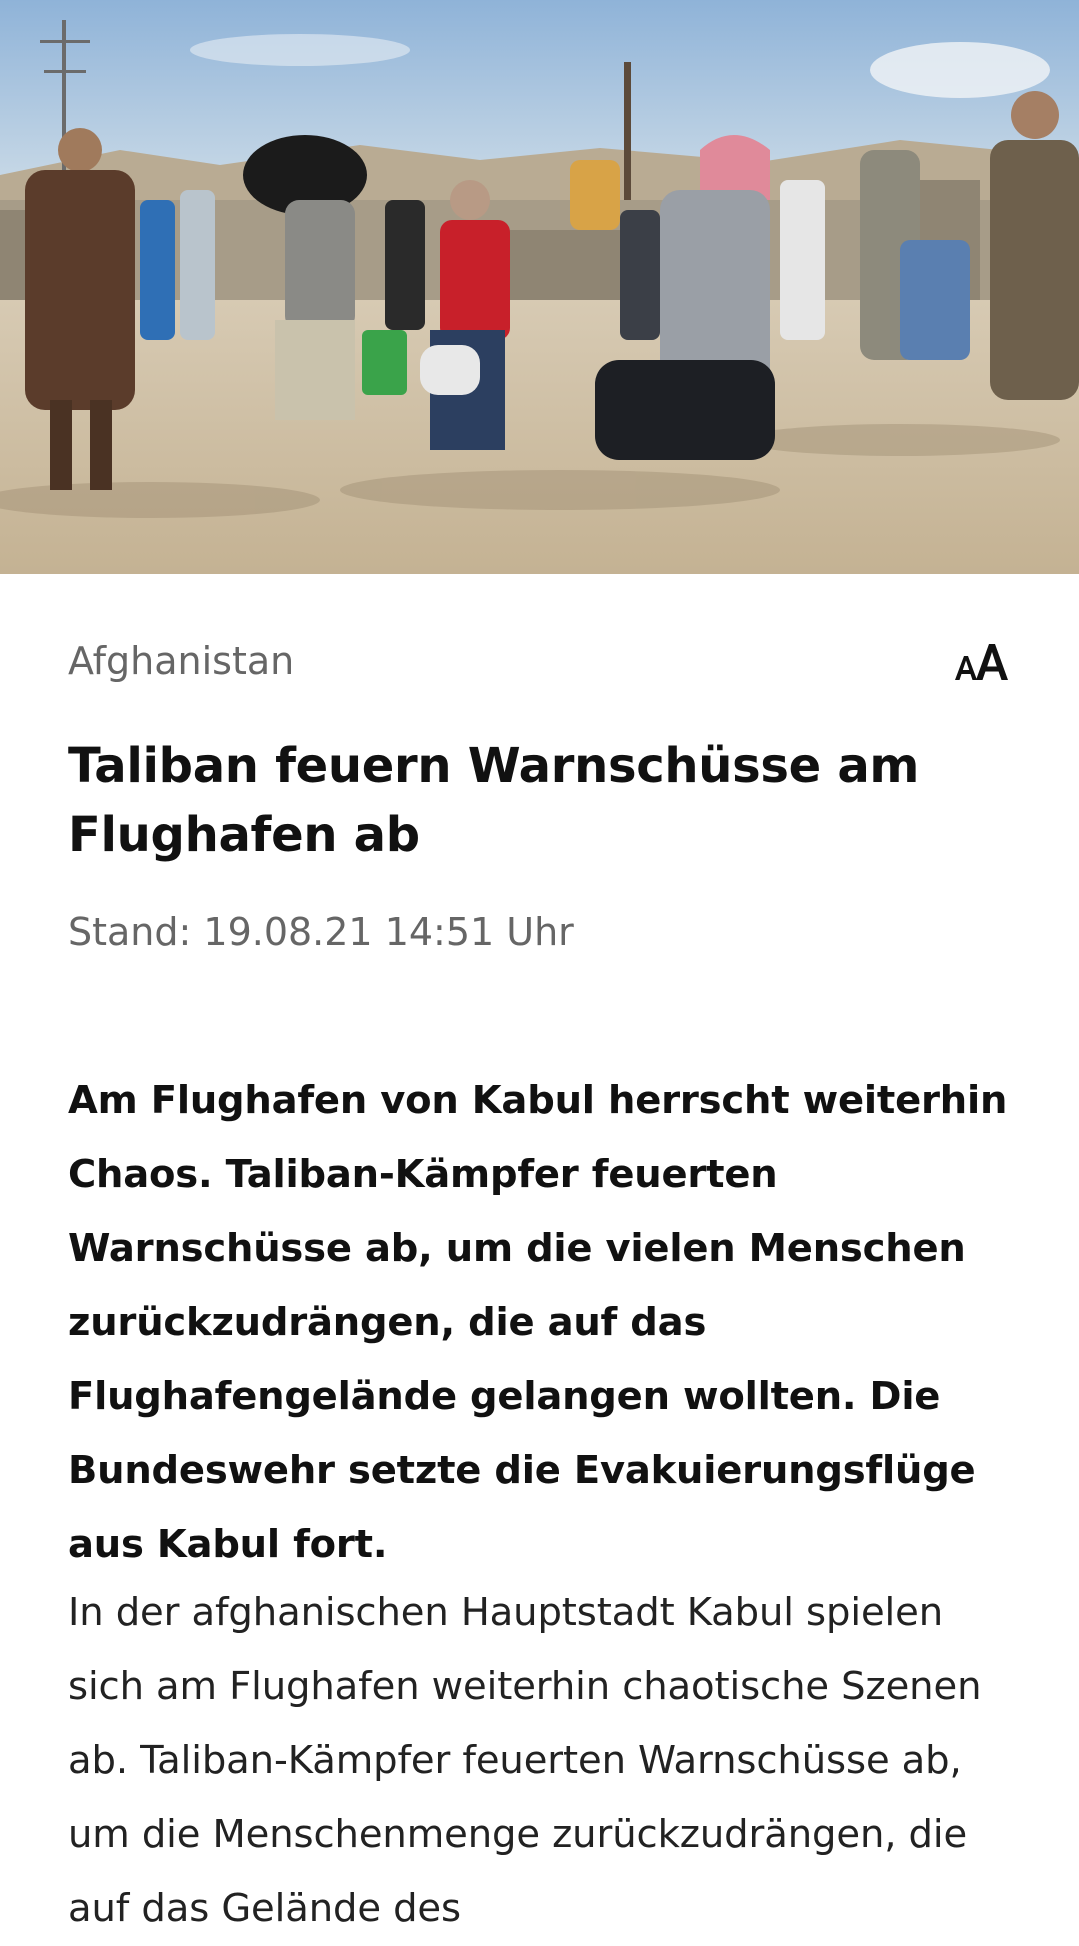 This screenshot has width=1079, height=1946. I want to click on font-size-button, so click(981, 661).